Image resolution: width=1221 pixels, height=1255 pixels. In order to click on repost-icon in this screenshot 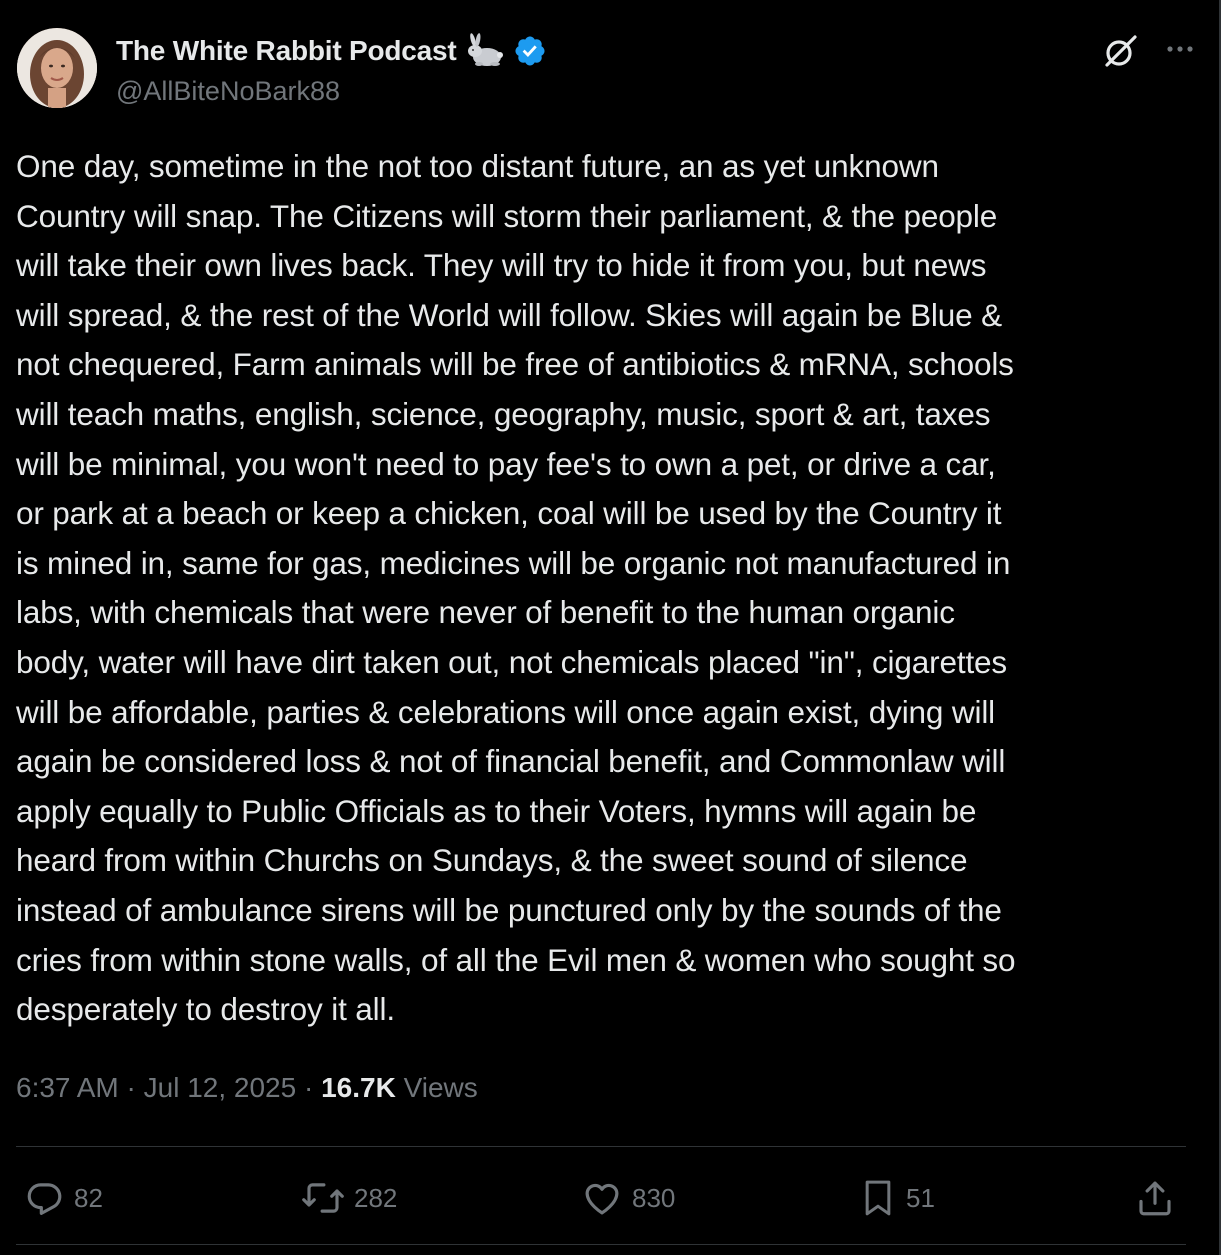, I will do `click(323, 1198)`.